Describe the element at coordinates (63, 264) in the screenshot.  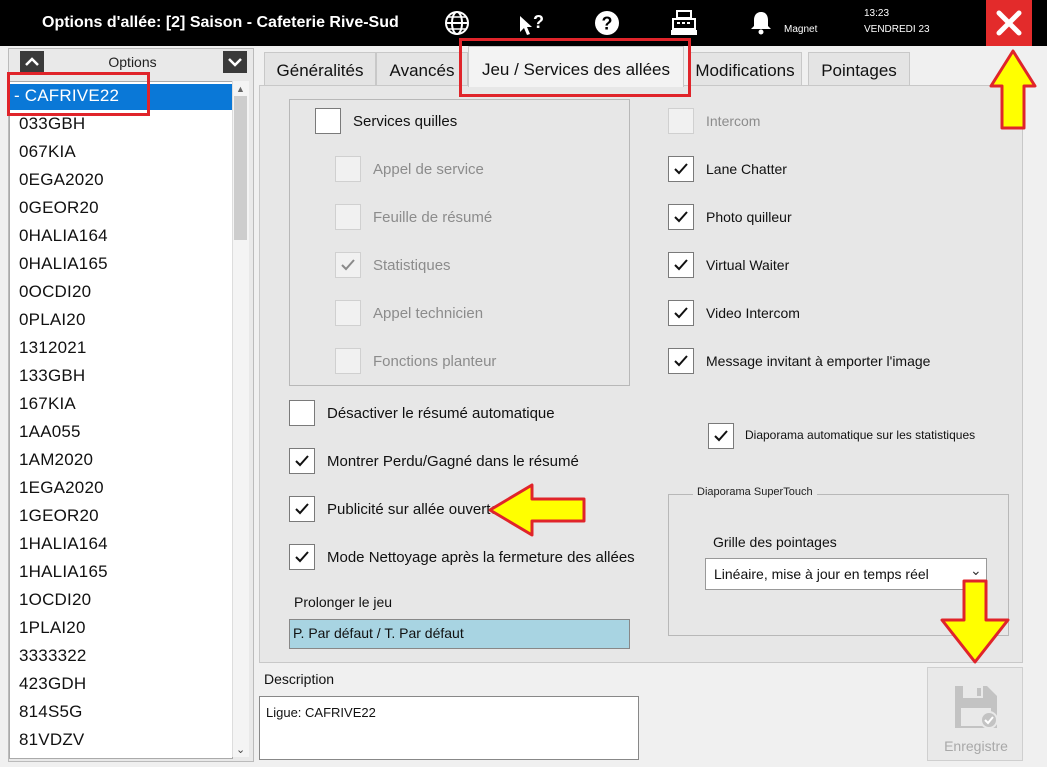
I see `list-item: 0HALIA165` at that location.